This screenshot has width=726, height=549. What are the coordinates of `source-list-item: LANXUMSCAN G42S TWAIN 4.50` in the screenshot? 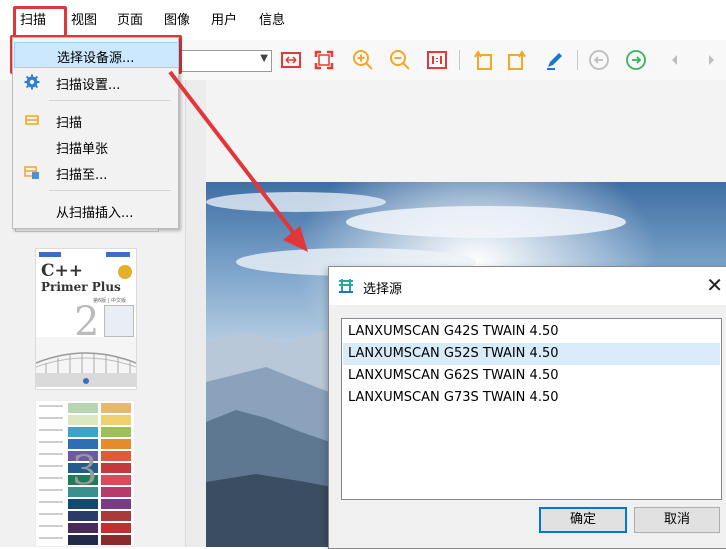 It's located at (531, 332).